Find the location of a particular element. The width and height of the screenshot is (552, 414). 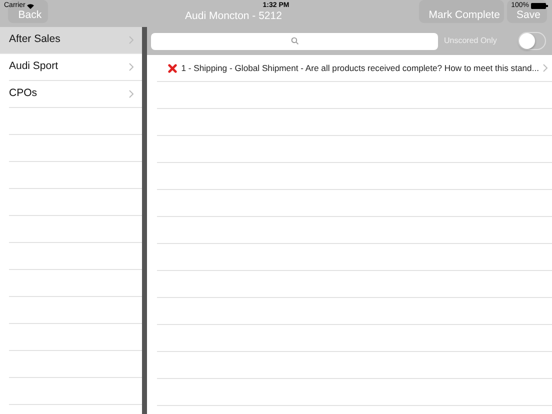

battery-icon is located at coordinates (539, 6).